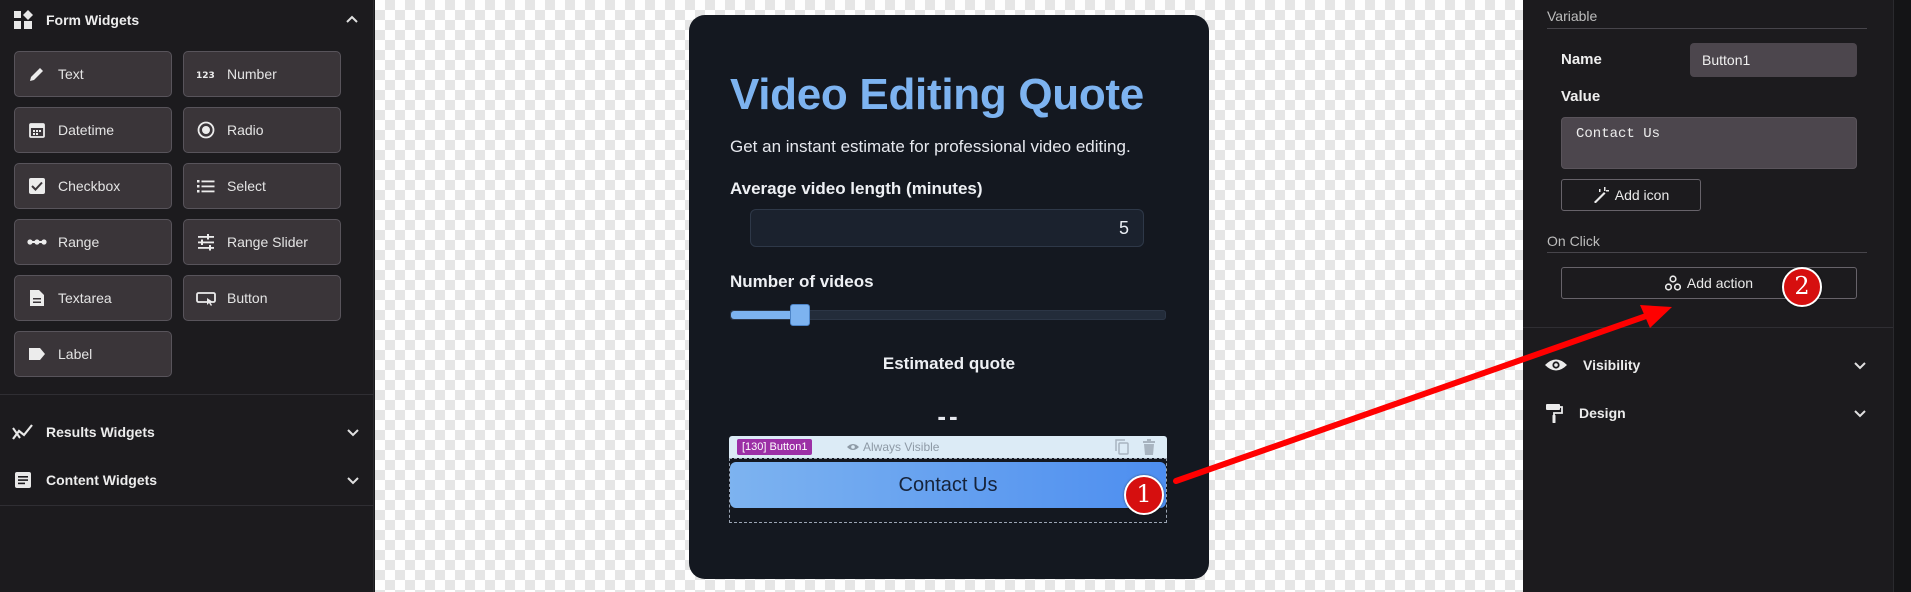  What do you see at coordinates (1581, 59) in the screenshot?
I see `name-label: Name` at bounding box center [1581, 59].